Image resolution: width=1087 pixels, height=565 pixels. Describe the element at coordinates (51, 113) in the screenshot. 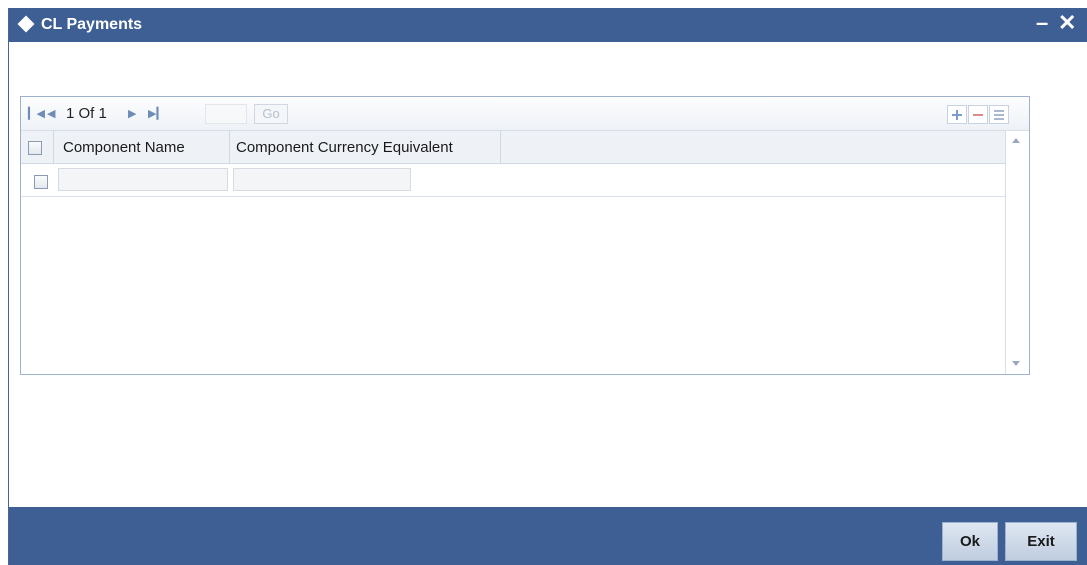

I see `prev-page-icon: ◀` at that location.